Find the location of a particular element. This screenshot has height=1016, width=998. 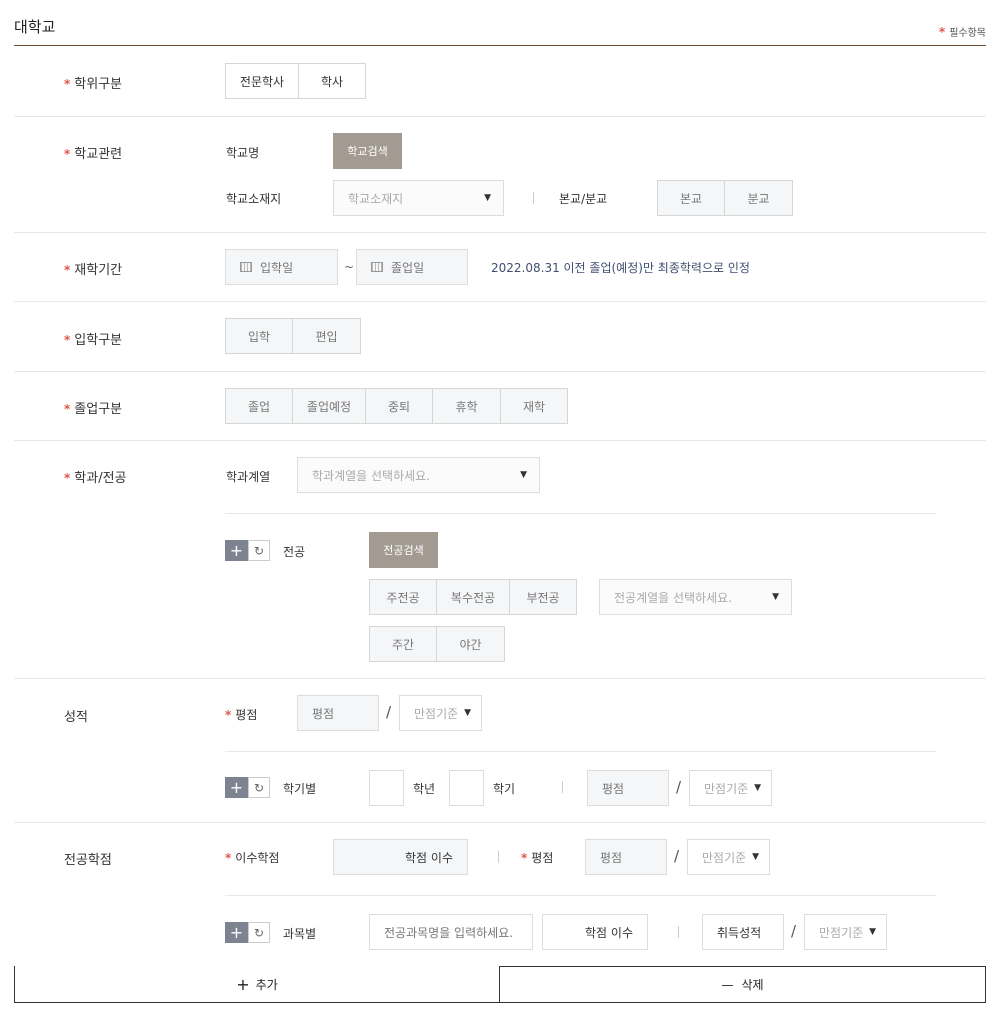

major-credits-label: 전공학점 is located at coordinates (88, 860).